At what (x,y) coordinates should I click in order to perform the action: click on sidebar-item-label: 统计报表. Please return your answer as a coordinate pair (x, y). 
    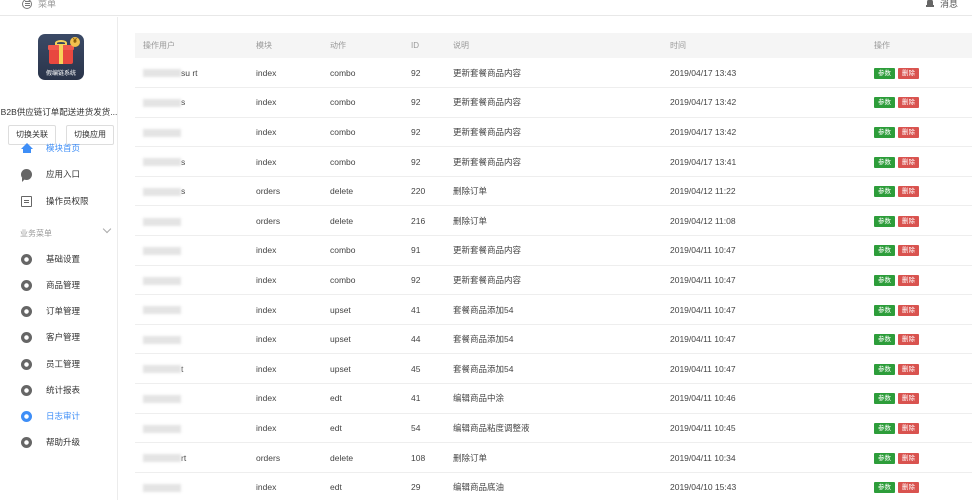
    Looking at the image, I should click on (63, 390).